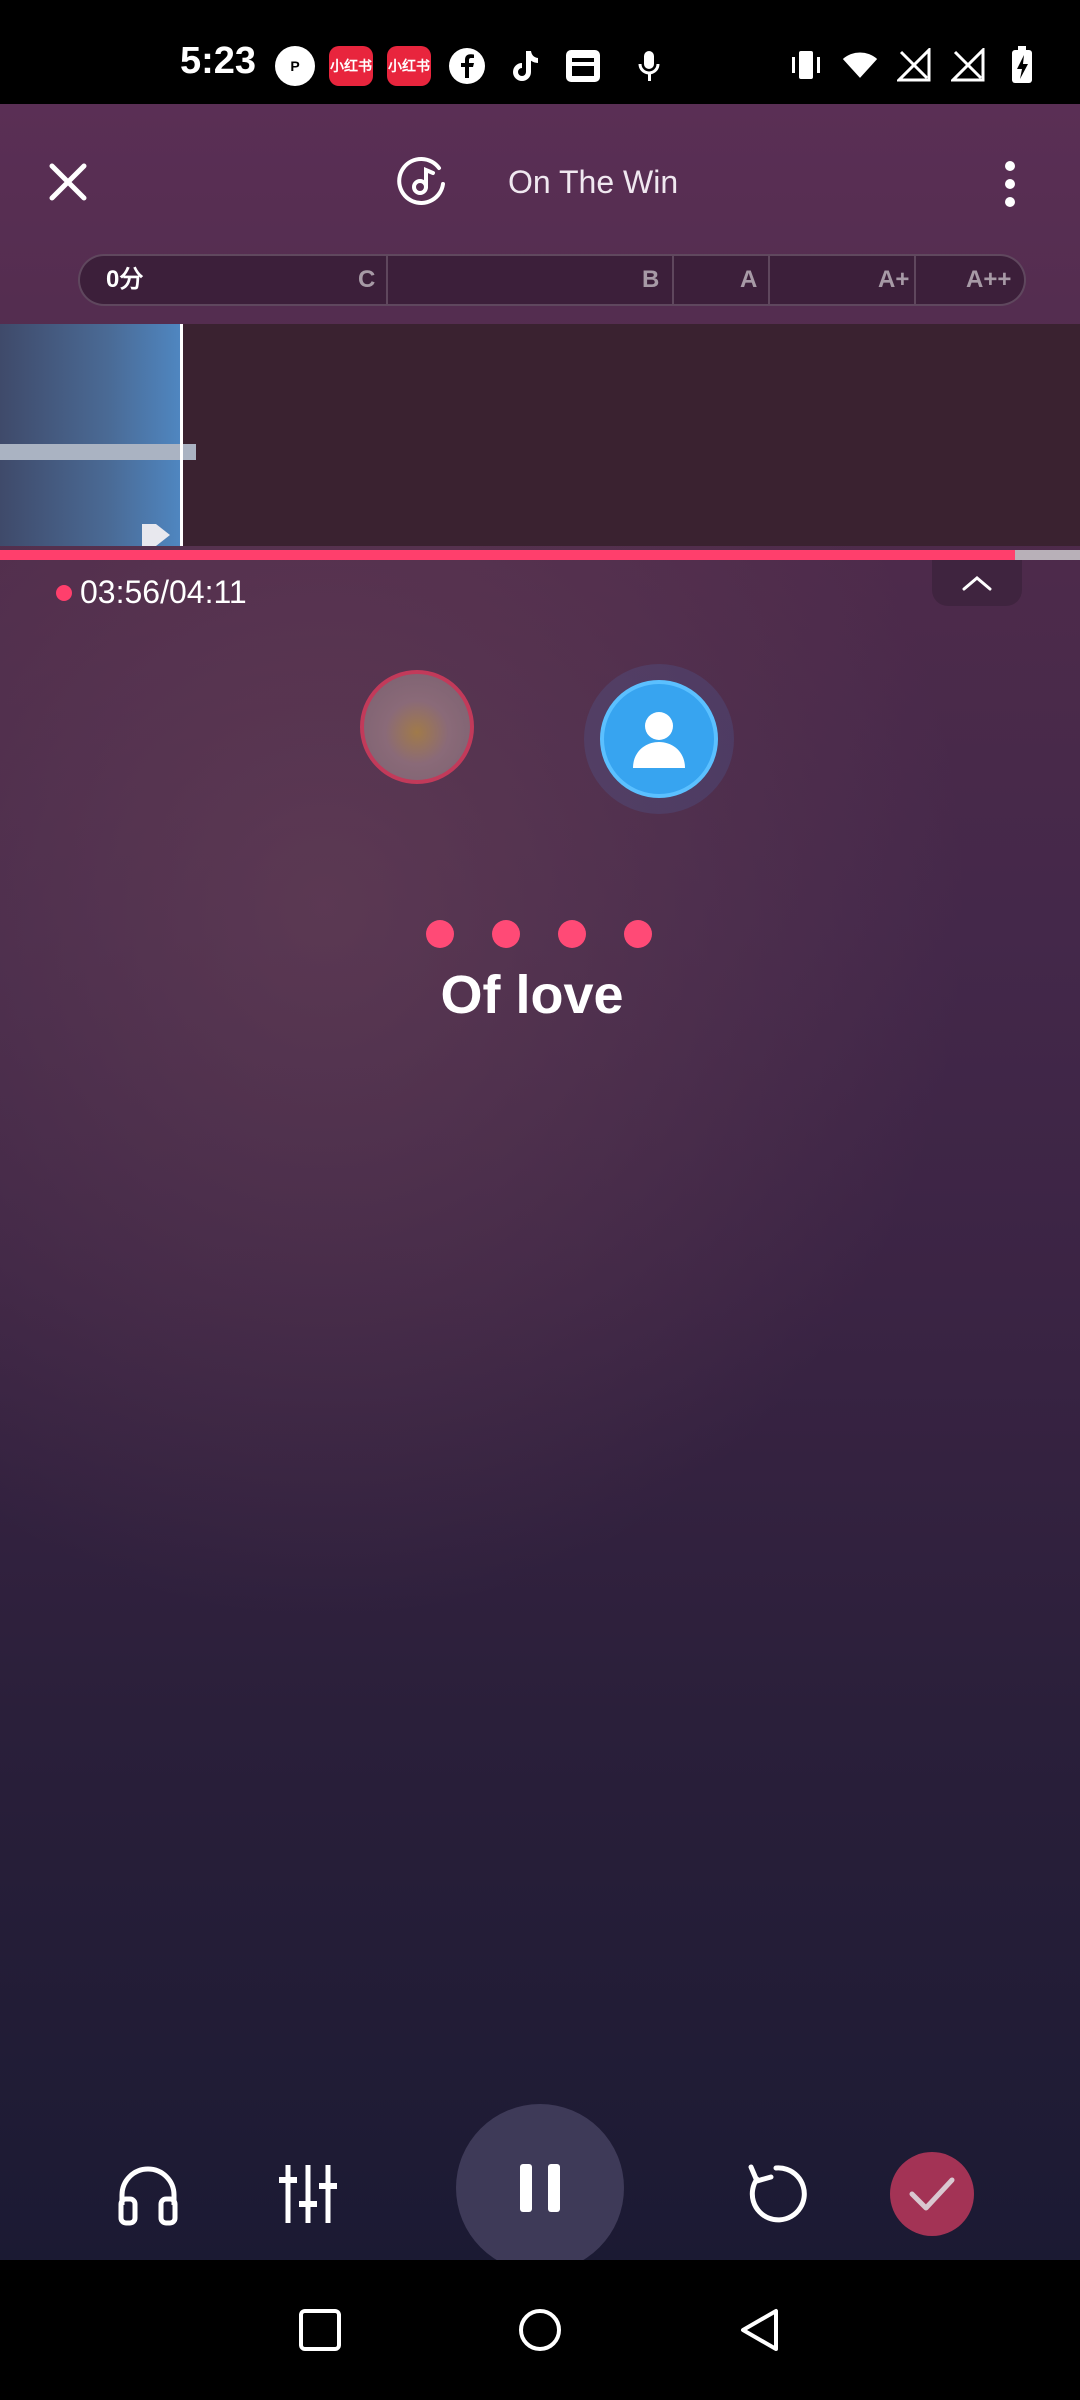 The height and width of the screenshot is (2400, 1080). Describe the element at coordinates (508, 555) in the screenshot. I see `song-progress-fill` at that location.